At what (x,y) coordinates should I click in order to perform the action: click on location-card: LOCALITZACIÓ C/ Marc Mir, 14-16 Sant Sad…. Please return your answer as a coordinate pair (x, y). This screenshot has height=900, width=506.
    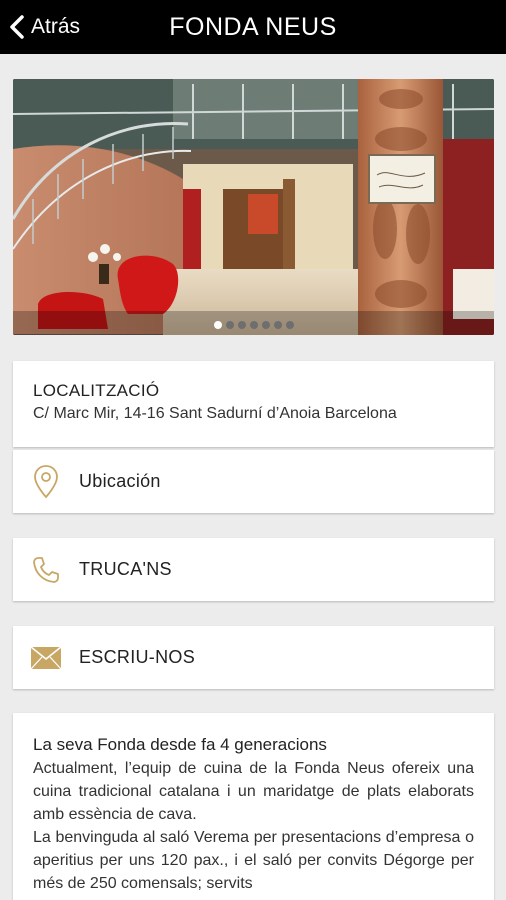
    Looking at the image, I should click on (253, 404).